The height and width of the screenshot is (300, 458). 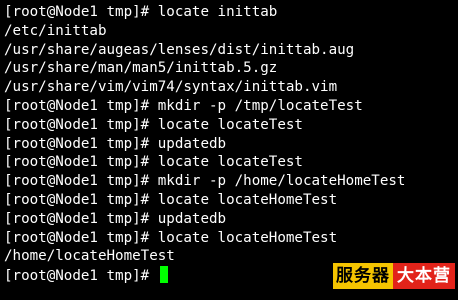 What do you see at coordinates (55, 30) in the screenshot?
I see `line-2: /etc/inittab` at bounding box center [55, 30].